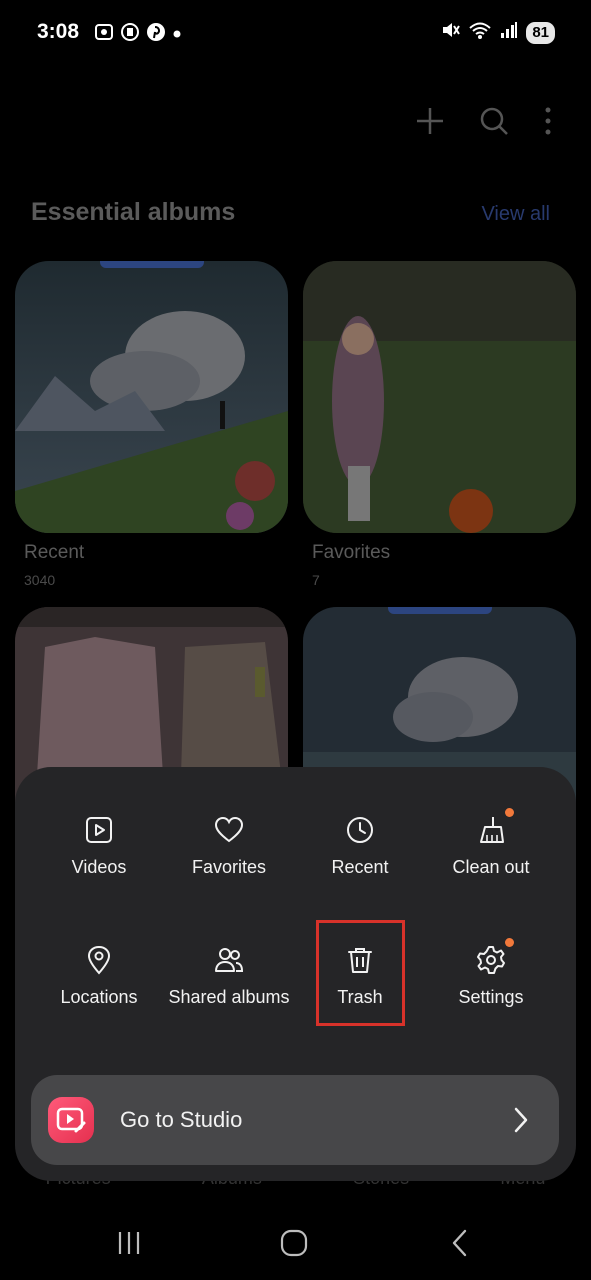  What do you see at coordinates (99, 997) in the screenshot?
I see `menu-item-label: Locations` at bounding box center [99, 997].